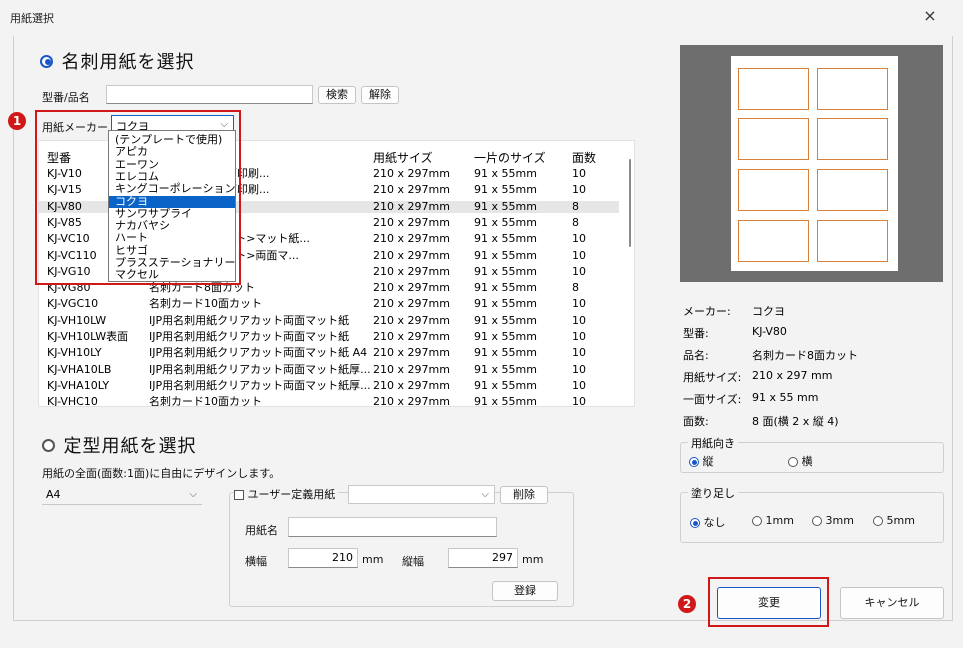 The height and width of the screenshot is (648, 963). Describe the element at coordinates (130, 446) in the screenshot. I see `standard-paper-radio-label: 定型用紙を選択` at that location.